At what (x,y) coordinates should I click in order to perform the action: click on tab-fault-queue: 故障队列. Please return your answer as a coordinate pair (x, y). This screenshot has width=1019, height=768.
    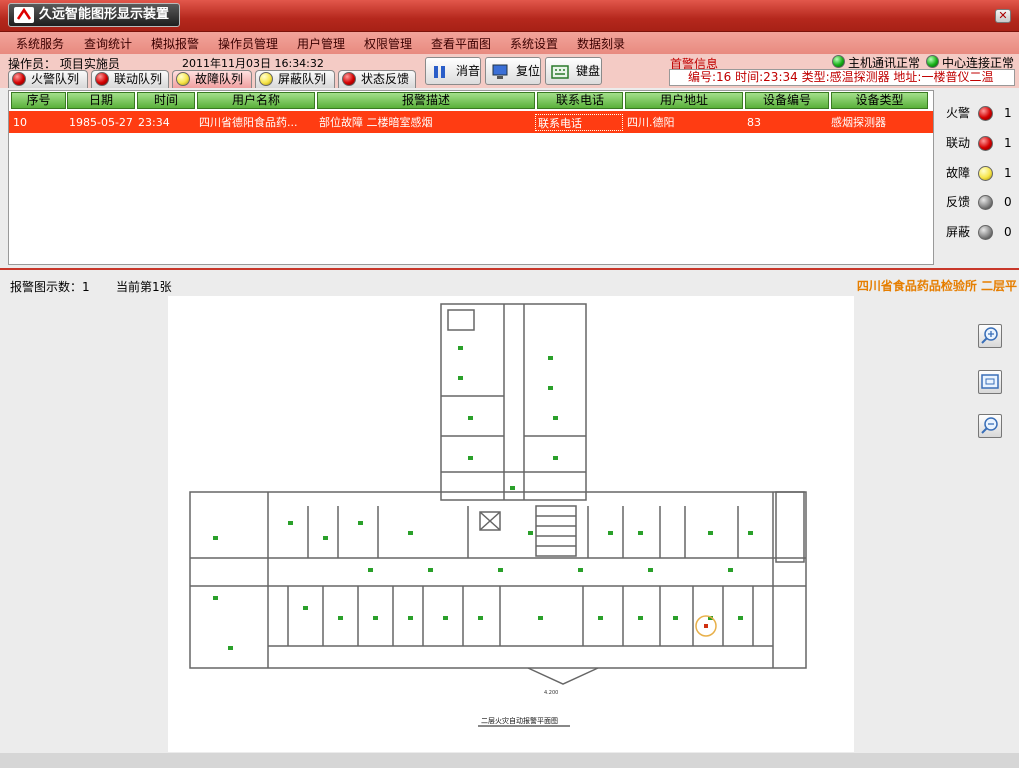
    Looking at the image, I should click on (212, 79).